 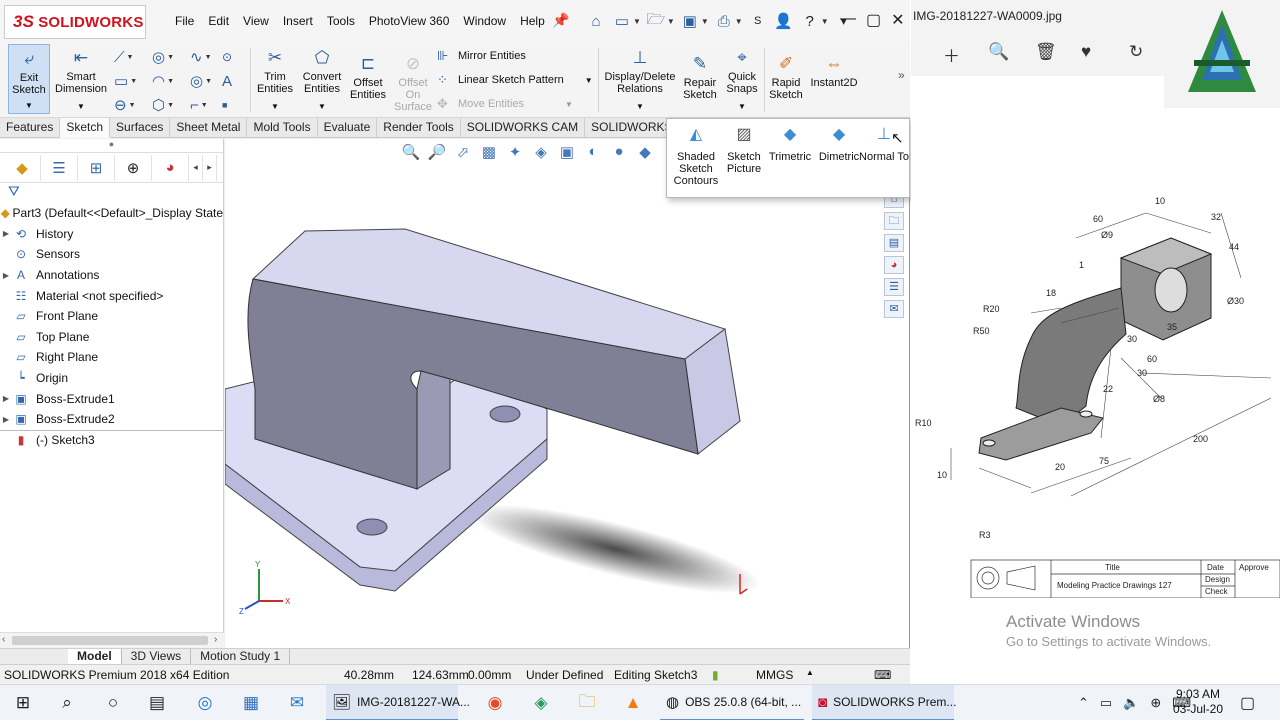 I want to click on quick-snaps-button: ⌖ Quick Snaps ▼, so click(x=742, y=78).